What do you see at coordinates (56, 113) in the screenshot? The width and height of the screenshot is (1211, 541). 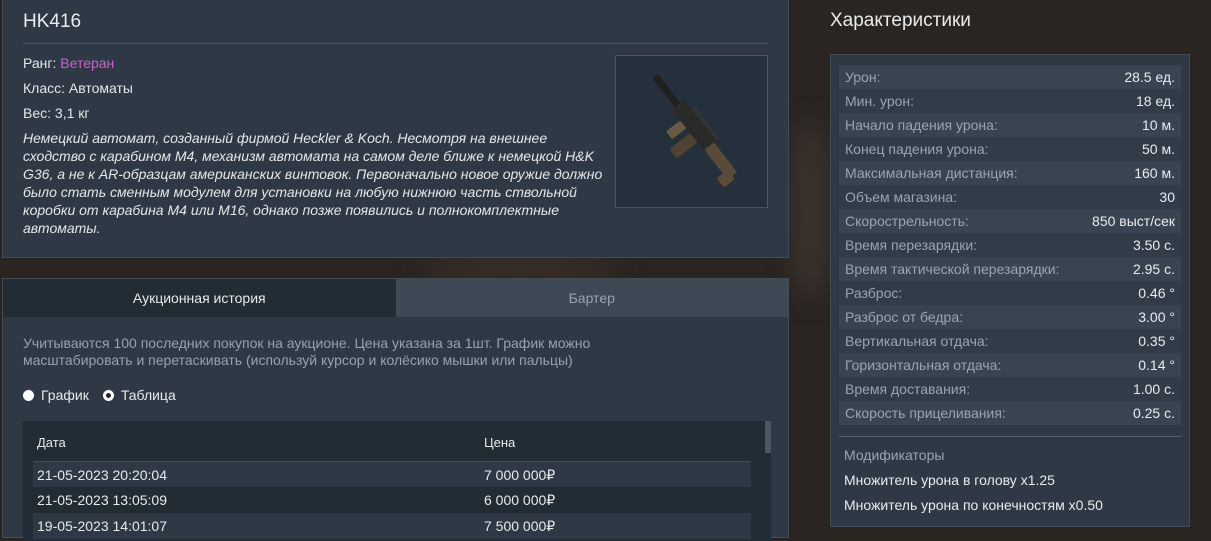 I see `weight-line: Вес: 3,1 кг` at bounding box center [56, 113].